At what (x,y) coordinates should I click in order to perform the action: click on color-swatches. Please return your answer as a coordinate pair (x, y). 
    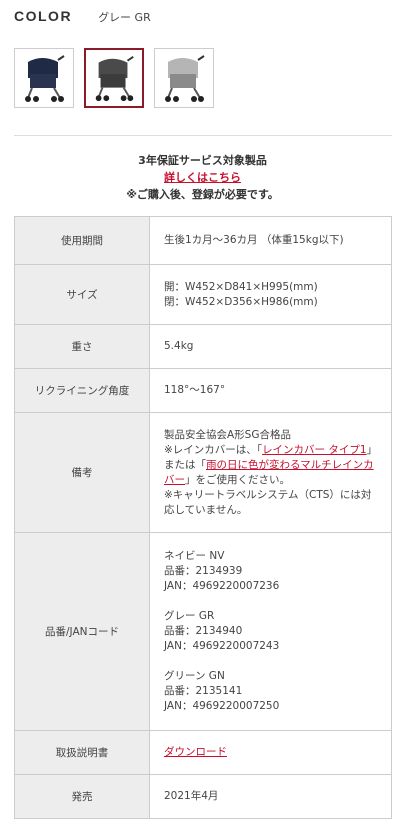
    Looking at the image, I should click on (114, 78).